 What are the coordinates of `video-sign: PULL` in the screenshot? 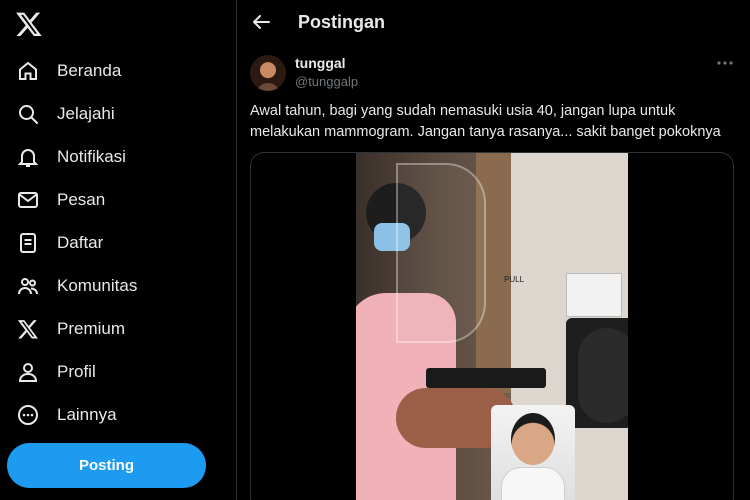 It's located at (514, 279).